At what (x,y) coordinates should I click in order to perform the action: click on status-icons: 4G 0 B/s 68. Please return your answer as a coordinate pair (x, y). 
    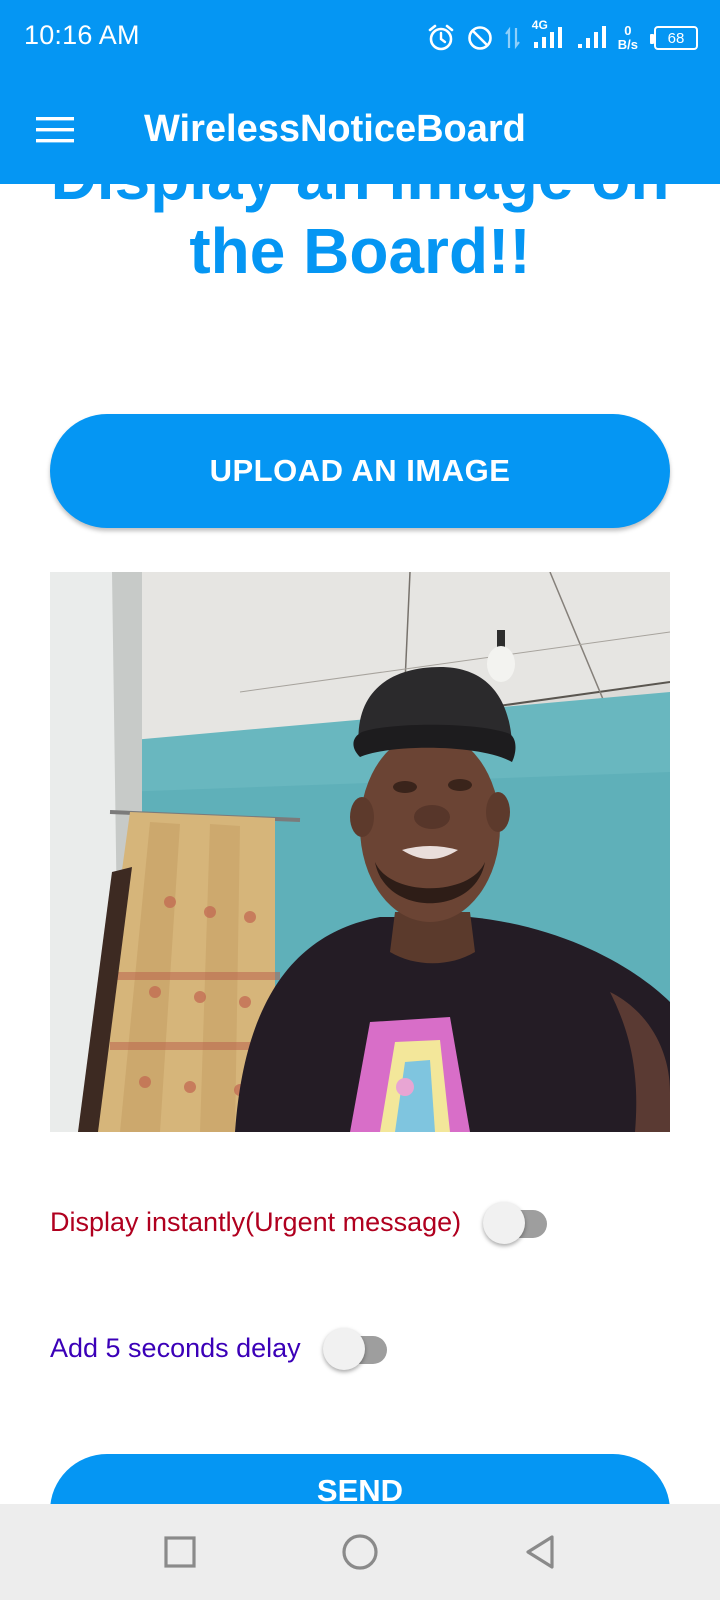
    Looking at the image, I should click on (562, 38).